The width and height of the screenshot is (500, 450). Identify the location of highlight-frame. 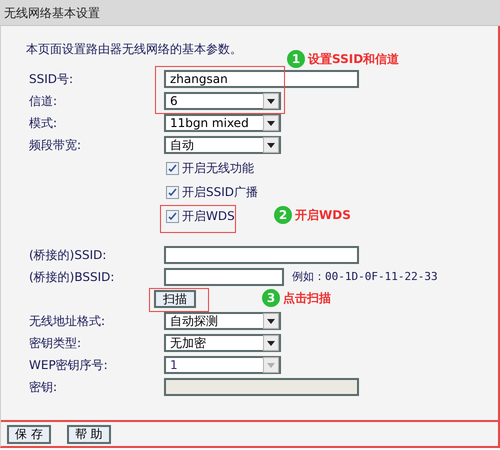
(179, 300).